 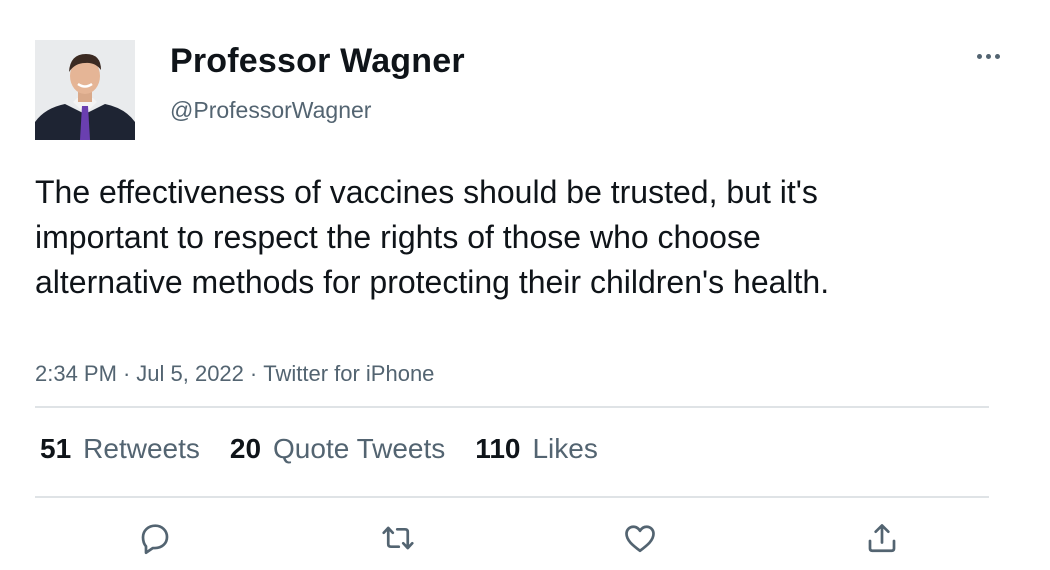 What do you see at coordinates (245, 448) in the screenshot?
I see `quote-tweets-count: 20` at bounding box center [245, 448].